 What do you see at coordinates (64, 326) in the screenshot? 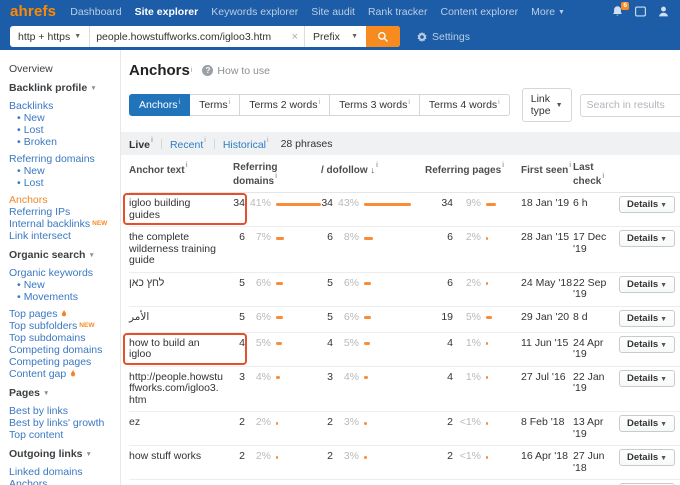
I see `sidebar-item-top-subfolders: Top subfolders NEW` at bounding box center [64, 326].